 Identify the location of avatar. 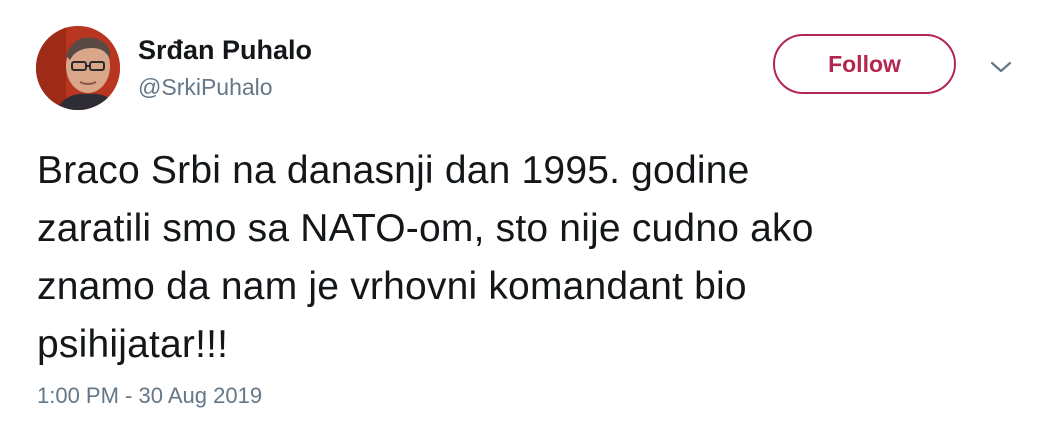
(78, 68).